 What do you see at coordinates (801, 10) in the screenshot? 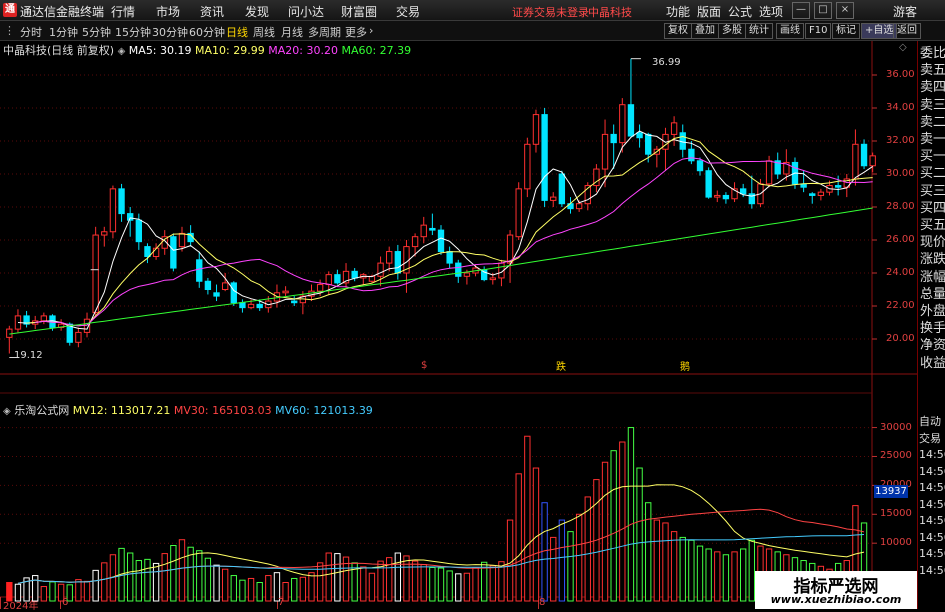
I see `minimize-button: —` at bounding box center [801, 10].